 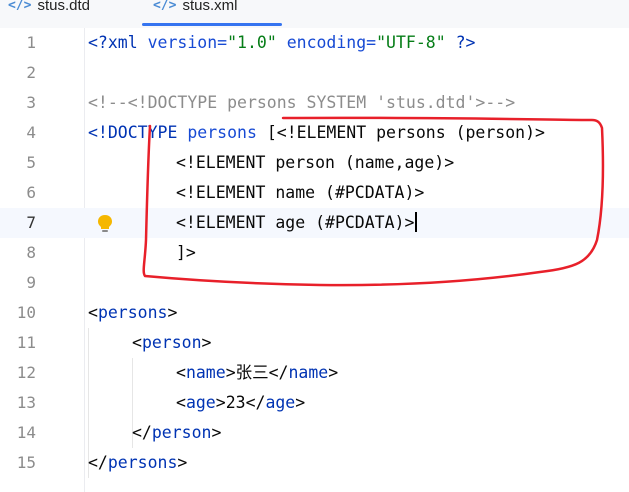 What do you see at coordinates (31, 162) in the screenshot?
I see `line-number: 5` at bounding box center [31, 162].